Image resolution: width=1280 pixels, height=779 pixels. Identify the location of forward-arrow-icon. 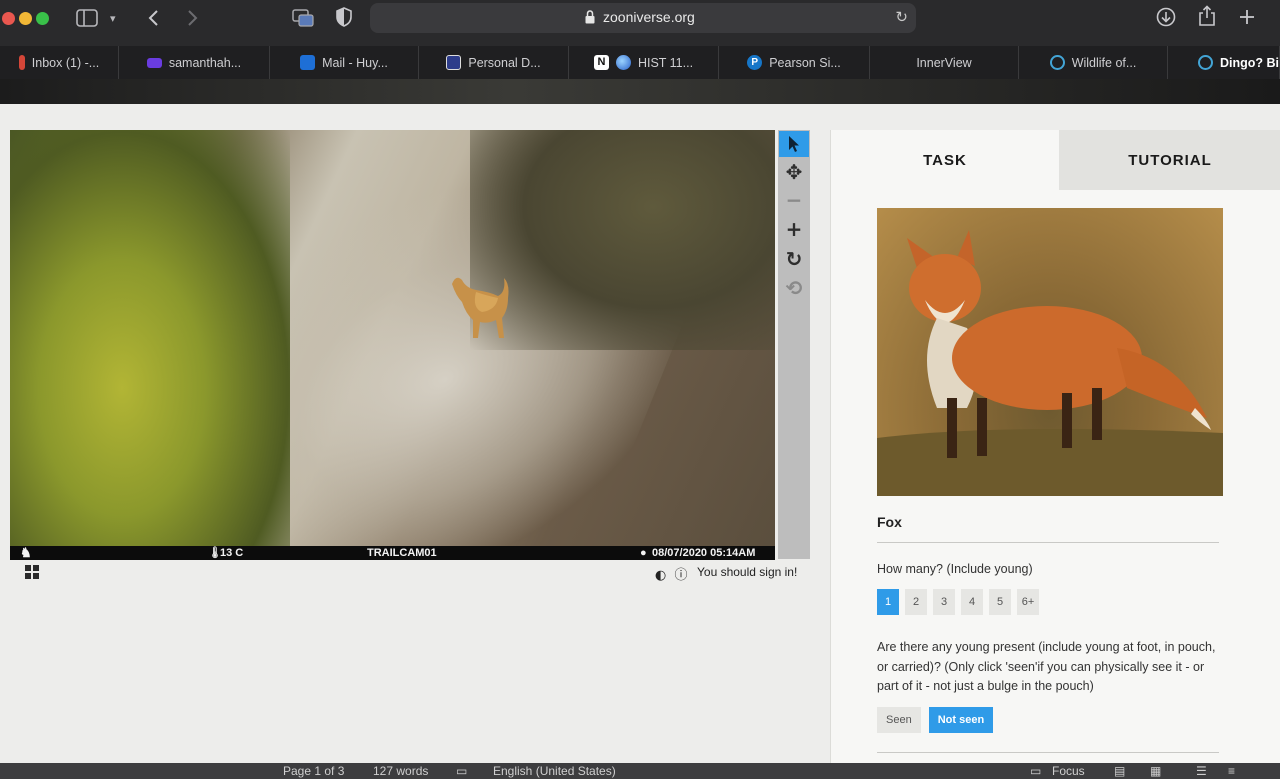
(193, 18).